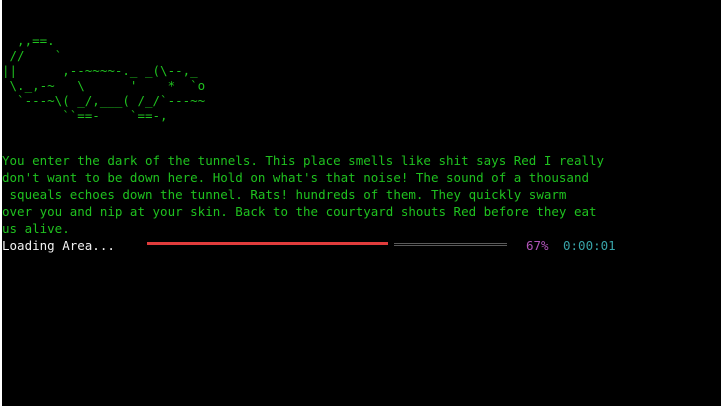 Image resolution: width=721 pixels, height=408 pixels. Describe the element at coordinates (36, 228) in the screenshot. I see `story-line: us alive.` at that location.